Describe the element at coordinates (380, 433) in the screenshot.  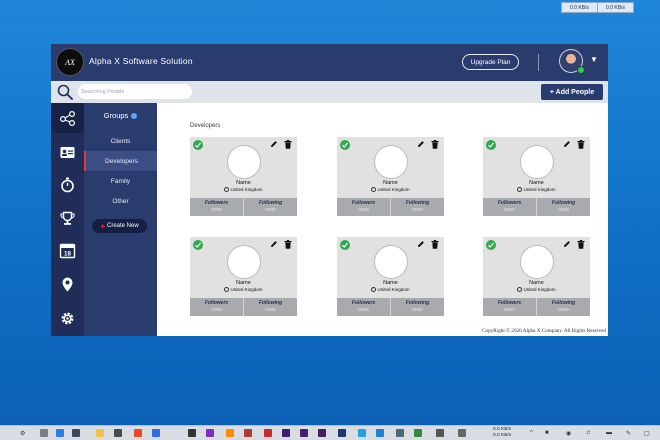
I see `vscode-icon` at that location.